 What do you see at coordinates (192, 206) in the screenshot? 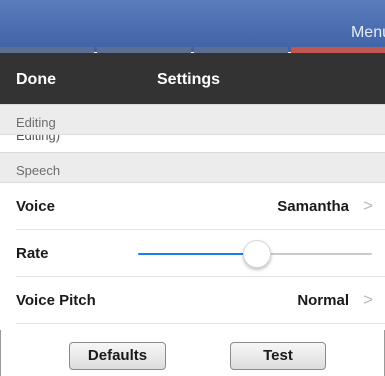
I see `voice-row: Voice Samantha >` at bounding box center [192, 206].